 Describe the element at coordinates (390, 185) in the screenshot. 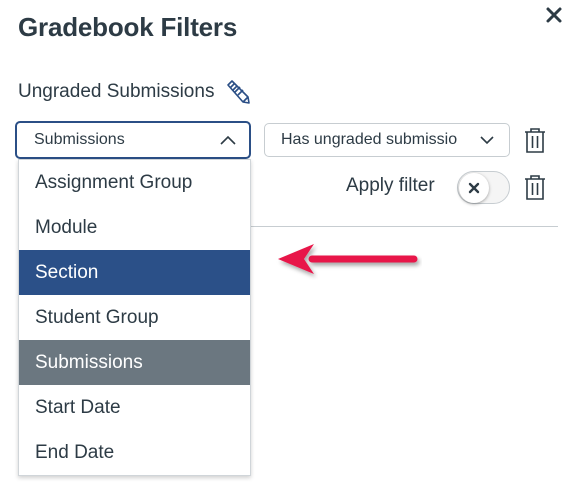

I see `apply-filter-label: Apply filter` at that location.